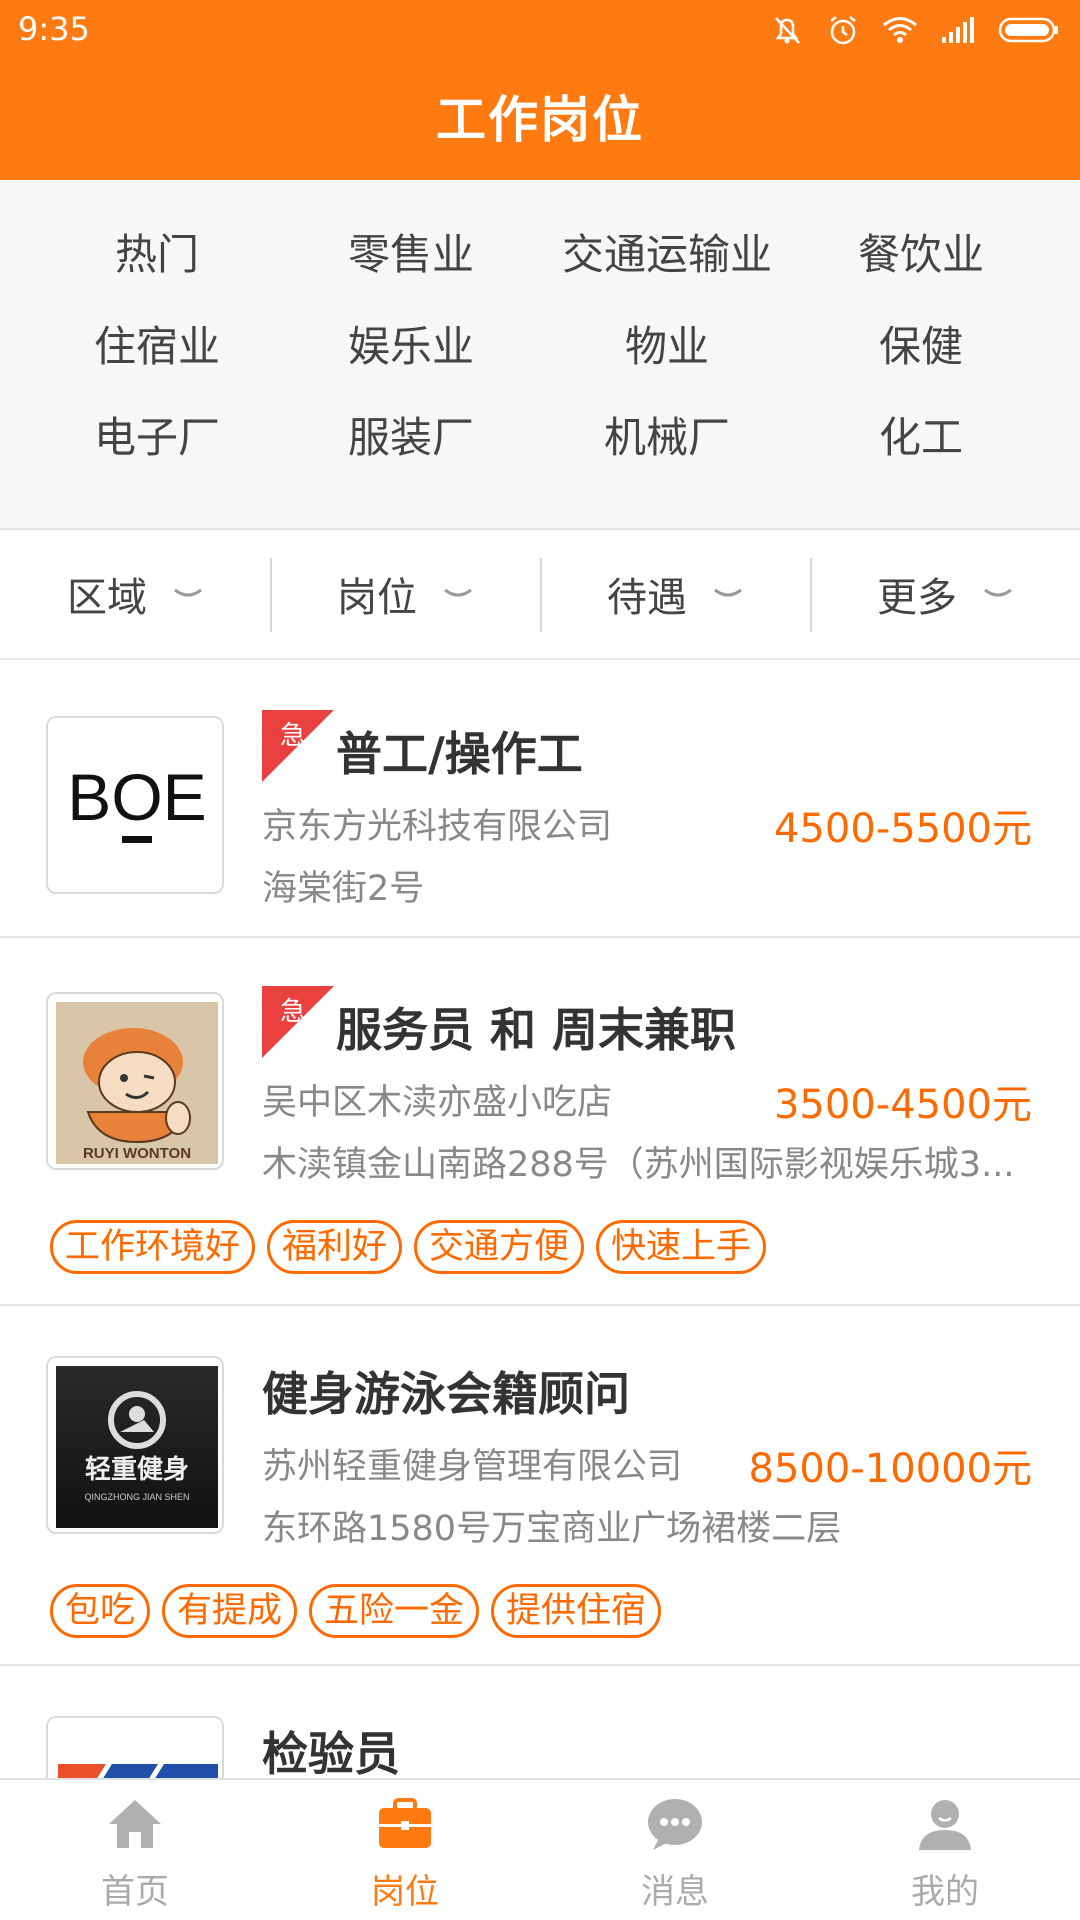  Describe the element at coordinates (343, 889) in the screenshot. I see `job-address: 海棠街2号` at that location.